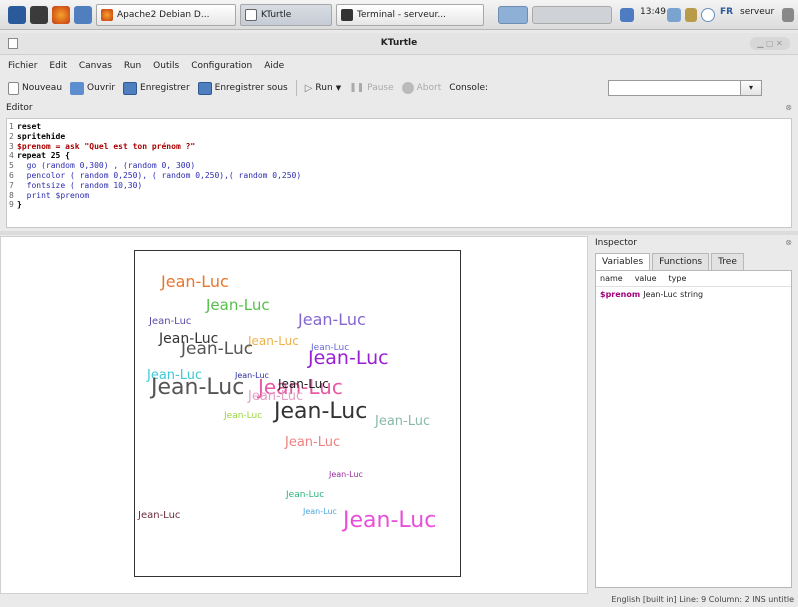 The height and width of the screenshot is (607, 798). I want to click on variable-name: $prenom, so click(620, 294).